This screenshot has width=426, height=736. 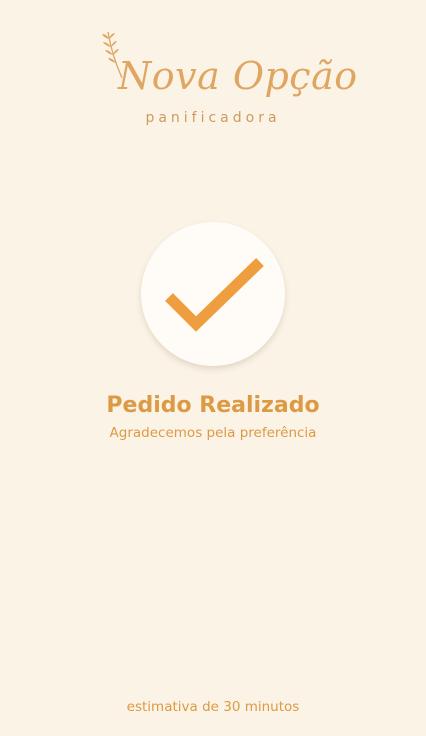 I want to click on success-badge, so click(x=213, y=294).